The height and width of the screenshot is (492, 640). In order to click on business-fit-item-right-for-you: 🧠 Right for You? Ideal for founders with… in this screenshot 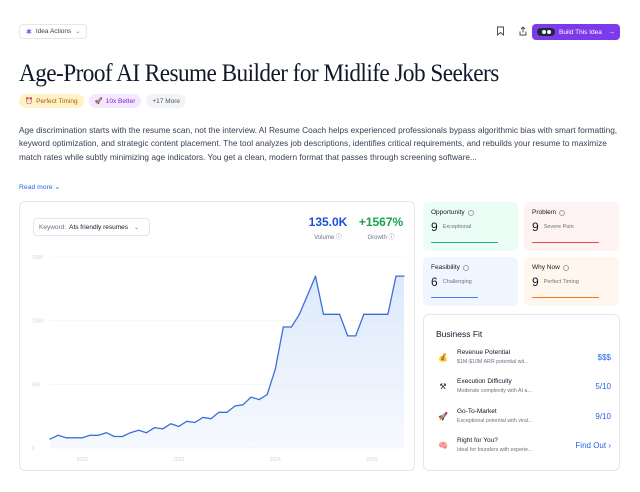, I will do `click(523, 449)`.